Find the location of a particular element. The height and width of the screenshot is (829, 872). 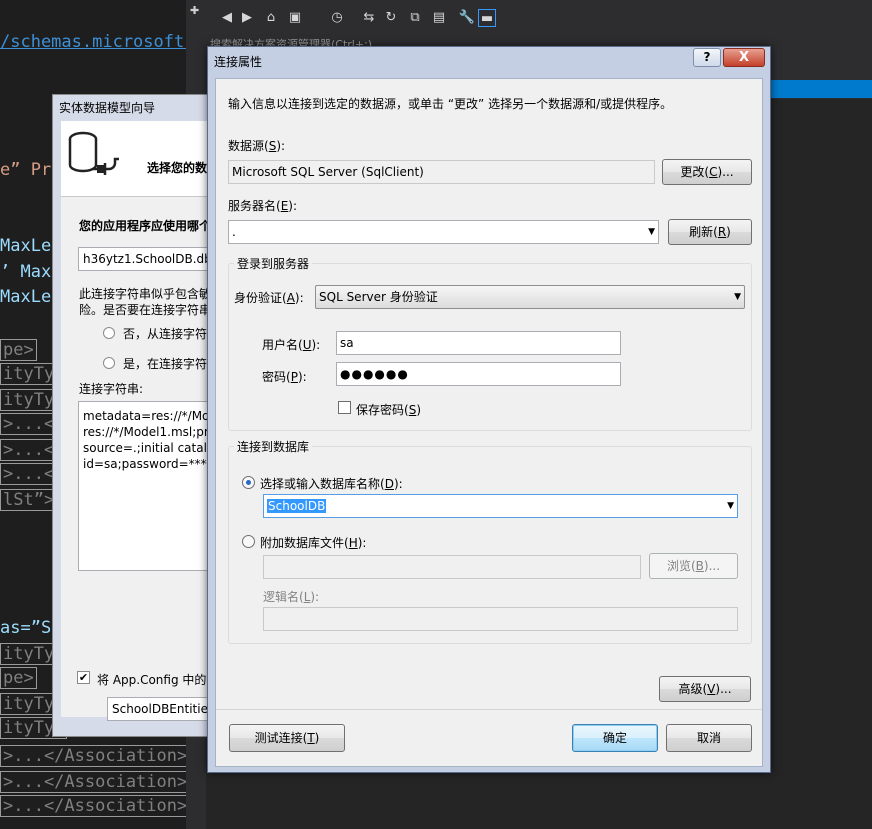

scroll-up-arrow-icon: ✚ is located at coordinates (194, 10).